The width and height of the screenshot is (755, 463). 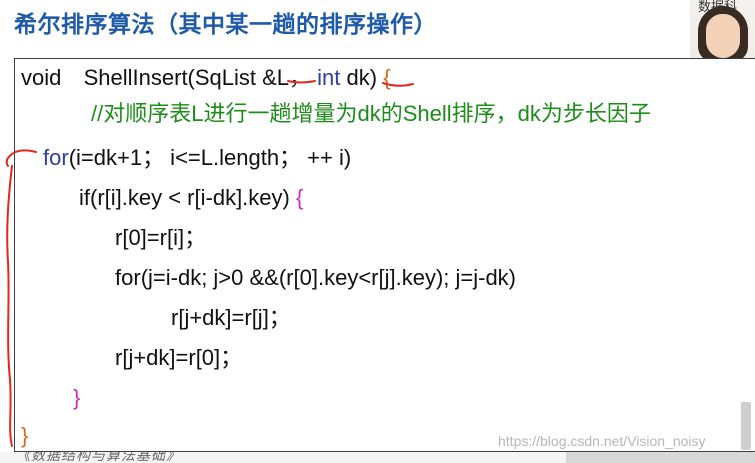 I want to click on footer-strip: 《数据结构与算法基础》, so click(x=377, y=457).